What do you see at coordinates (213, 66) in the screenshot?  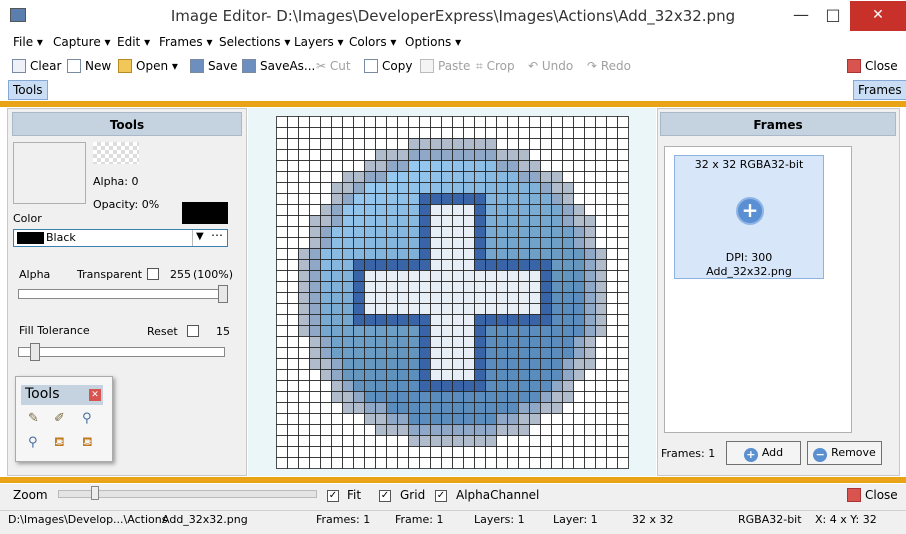 I see `save-button: Save` at bounding box center [213, 66].